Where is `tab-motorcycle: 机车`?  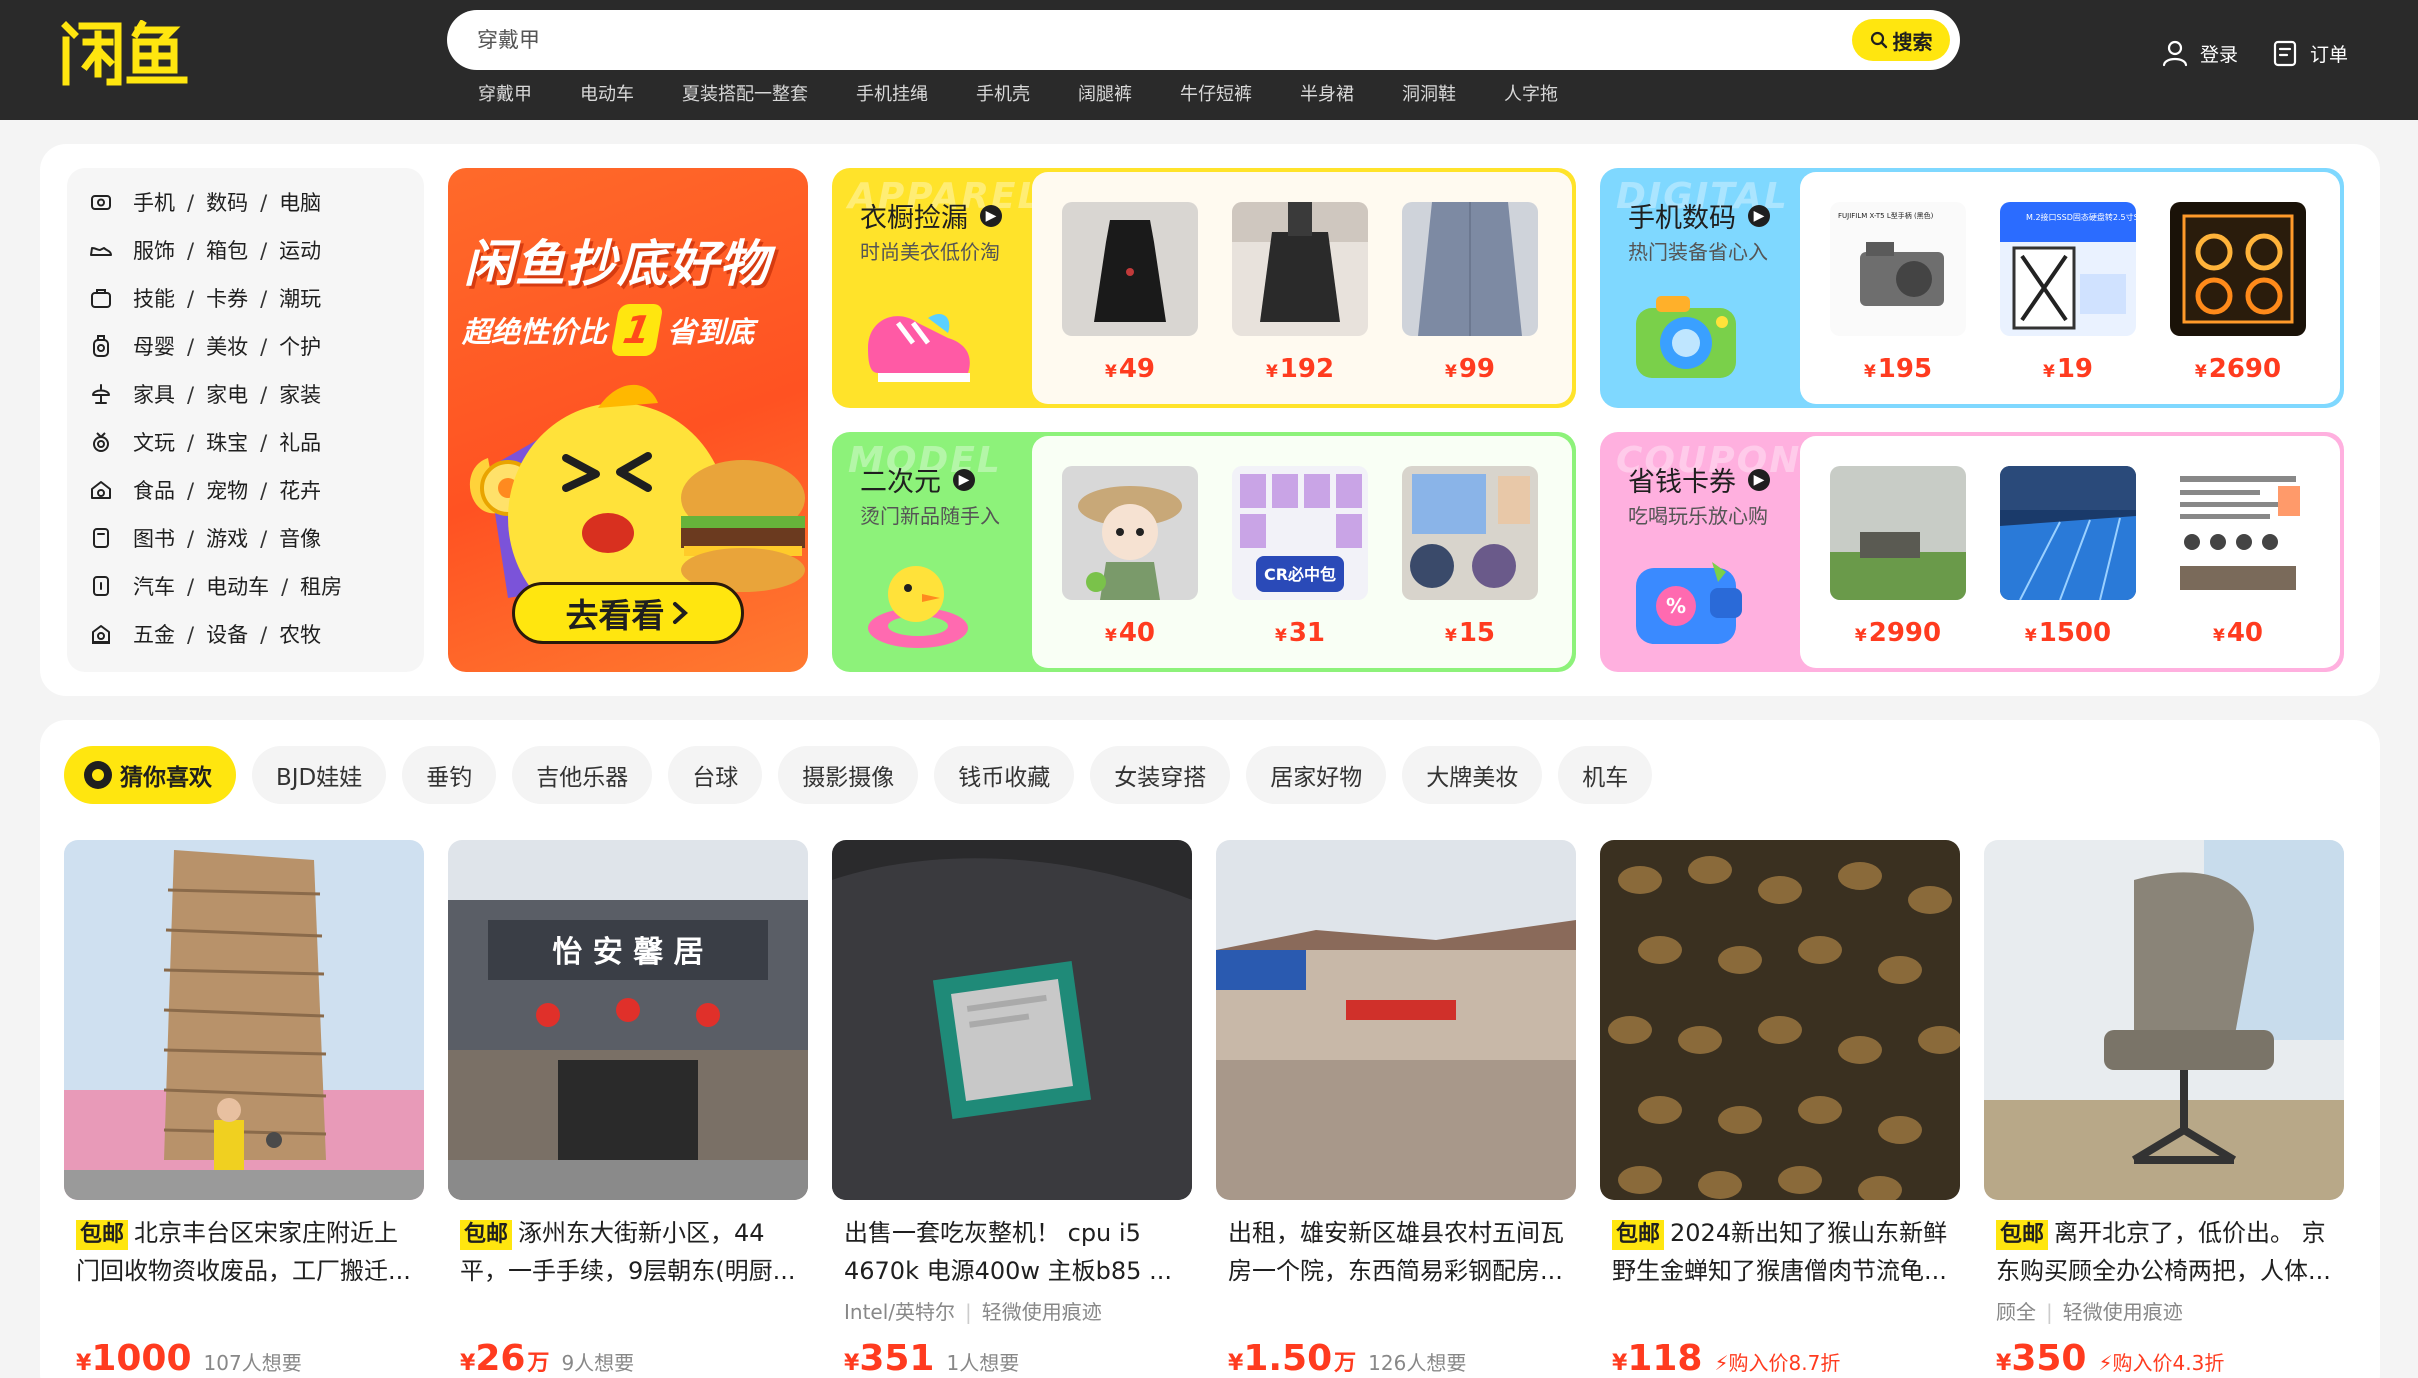
tab-motorcycle: 机车 is located at coordinates (1605, 775).